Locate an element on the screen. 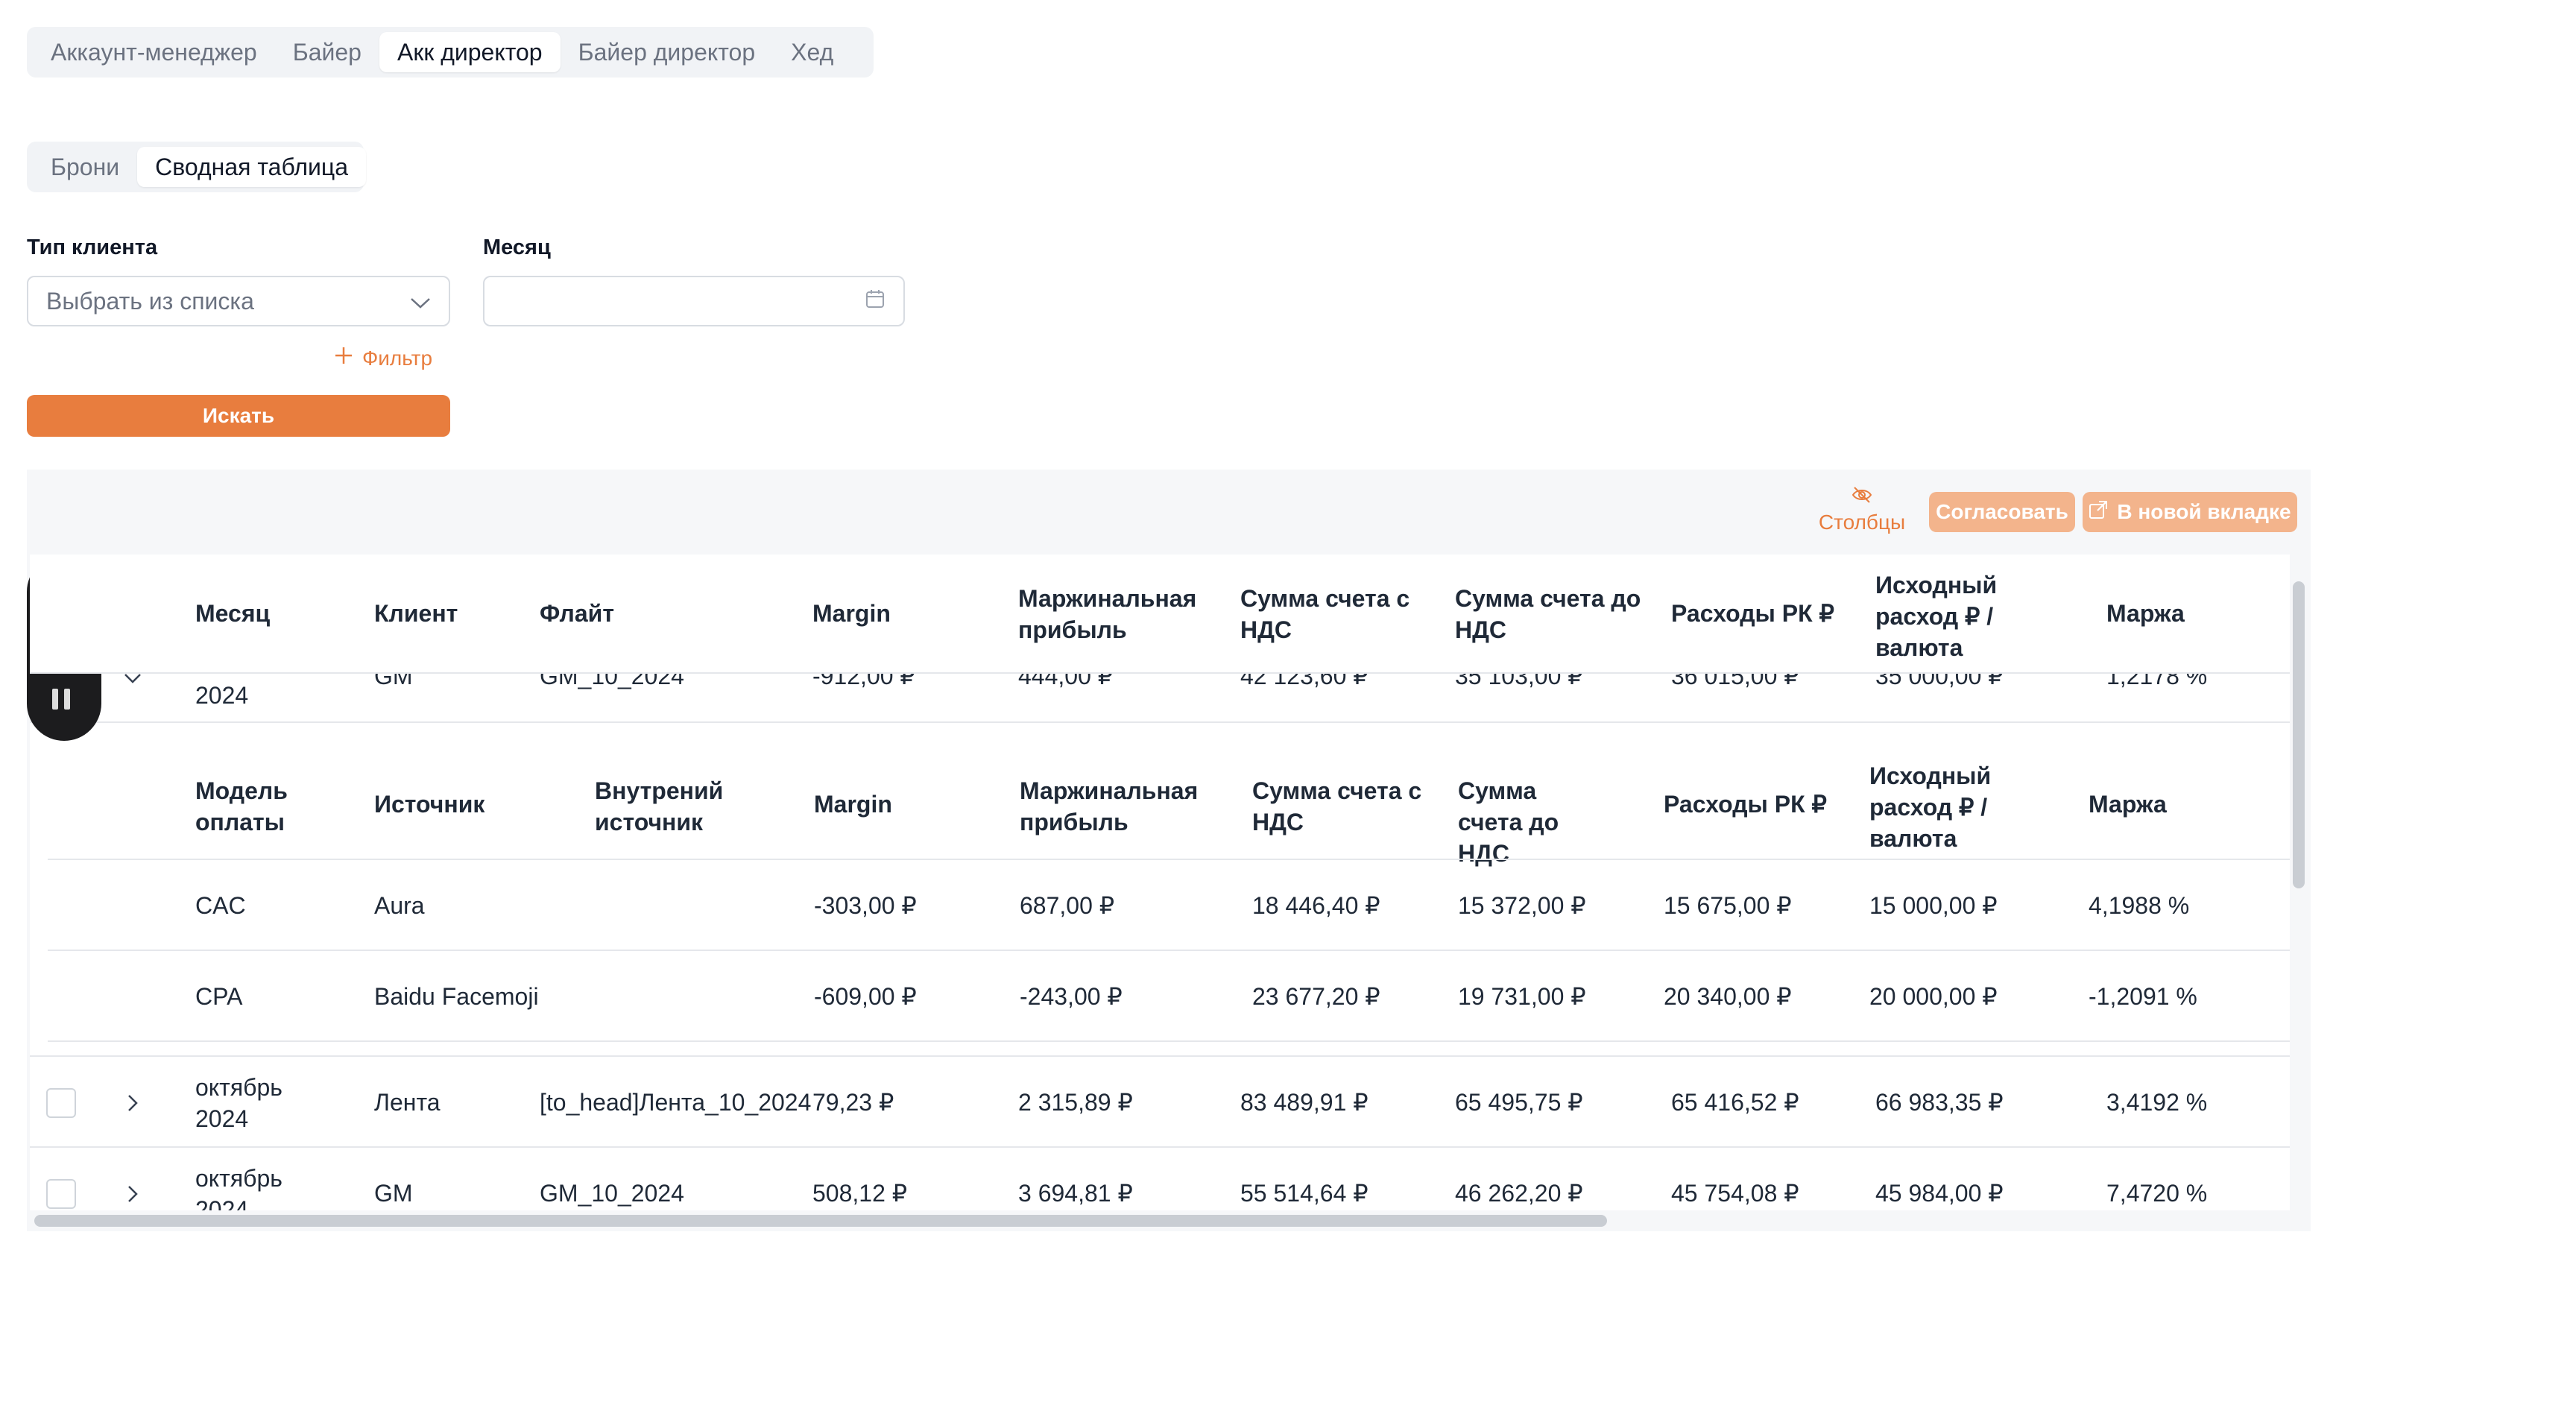 The height and width of the screenshot is (1428, 2576). add-filter-button: Фильтр is located at coordinates (383, 358).